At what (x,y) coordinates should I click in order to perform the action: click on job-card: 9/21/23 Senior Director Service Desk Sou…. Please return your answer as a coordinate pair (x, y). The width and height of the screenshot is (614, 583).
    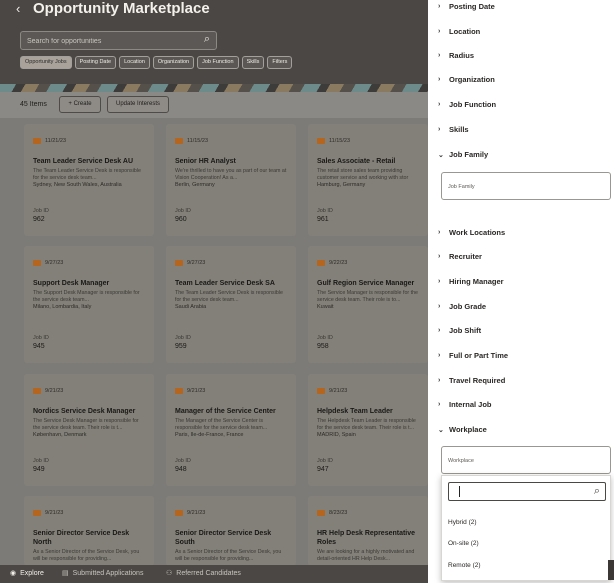
    Looking at the image, I should click on (231, 531).